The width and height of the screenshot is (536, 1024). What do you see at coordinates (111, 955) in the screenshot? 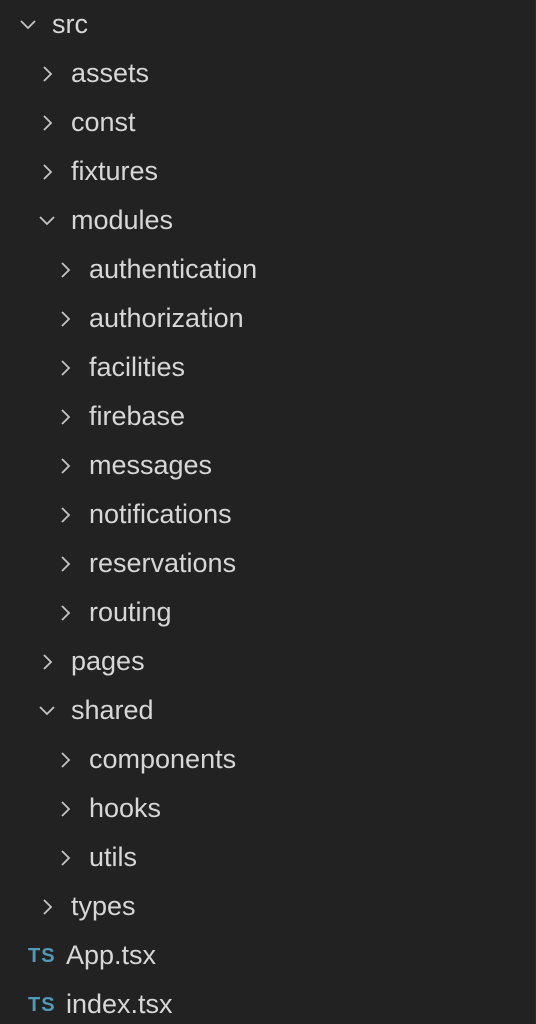
I see `tree-item-label: App.tsx` at bounding box center [111, 955].